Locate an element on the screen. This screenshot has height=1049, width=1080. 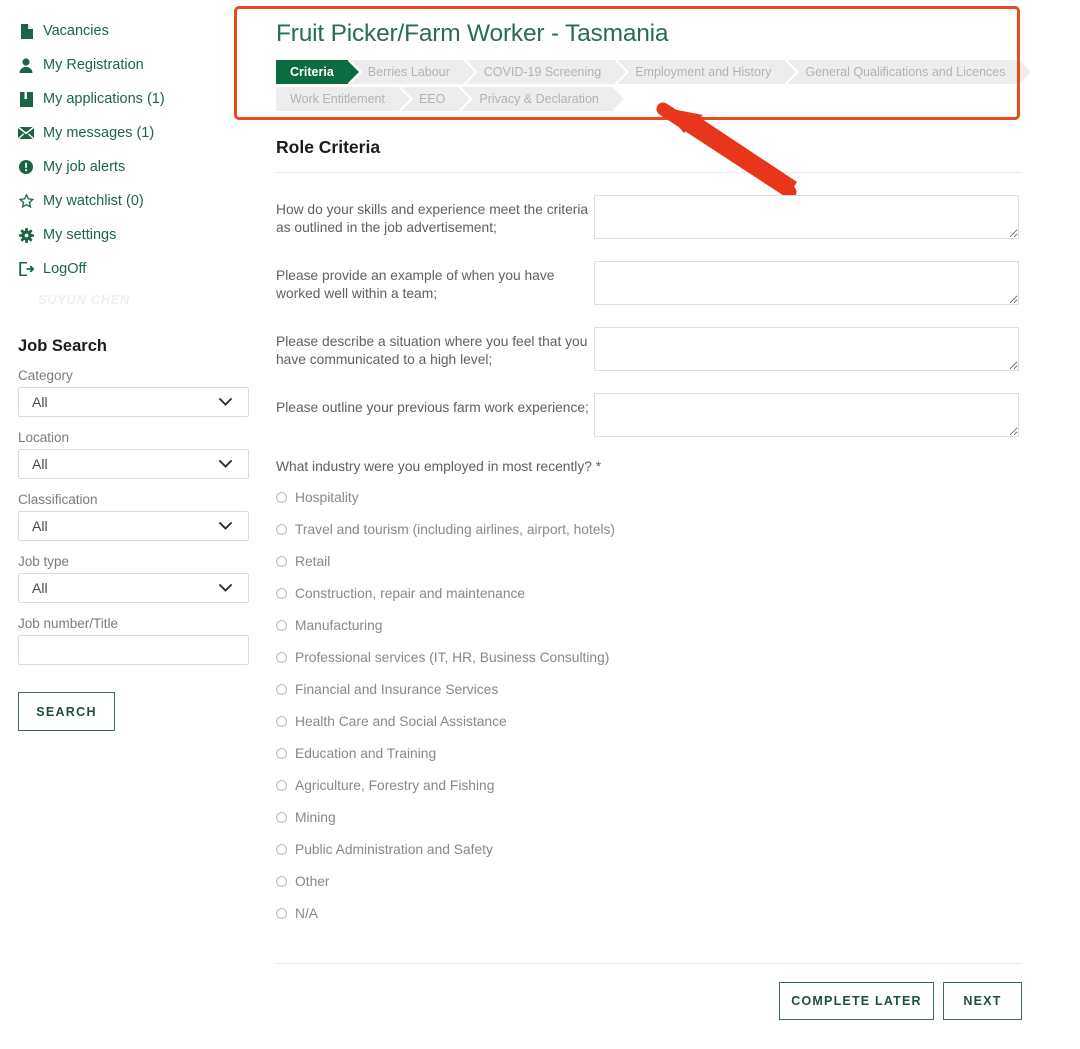
sidebar-item-my-settings: My settings is located at coordinates (131, 235).